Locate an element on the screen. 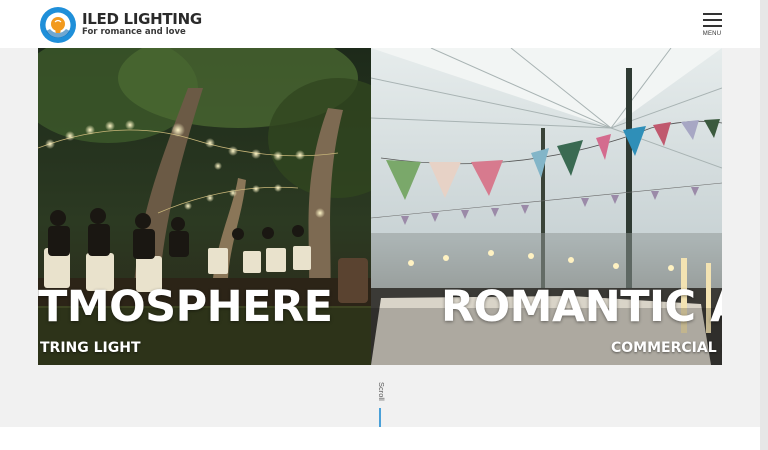  brand-tagline: For romance and love is located at coordinates (134, 32).